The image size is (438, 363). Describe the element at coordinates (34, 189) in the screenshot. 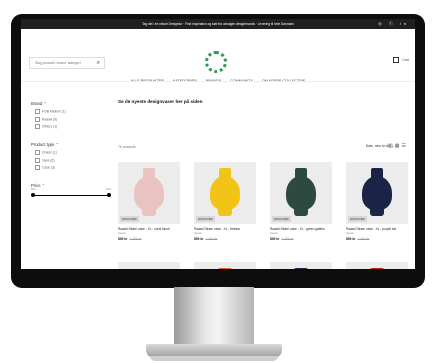

I see `price-min-label: 0 kr` at that location.